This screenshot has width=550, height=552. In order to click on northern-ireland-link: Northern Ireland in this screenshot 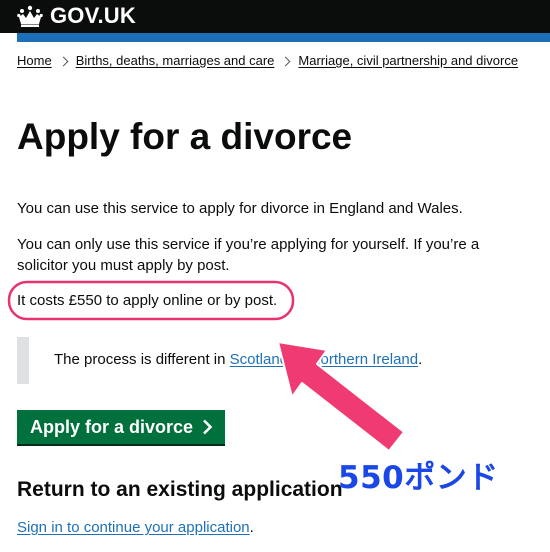, I will do `click(364, 359)`.